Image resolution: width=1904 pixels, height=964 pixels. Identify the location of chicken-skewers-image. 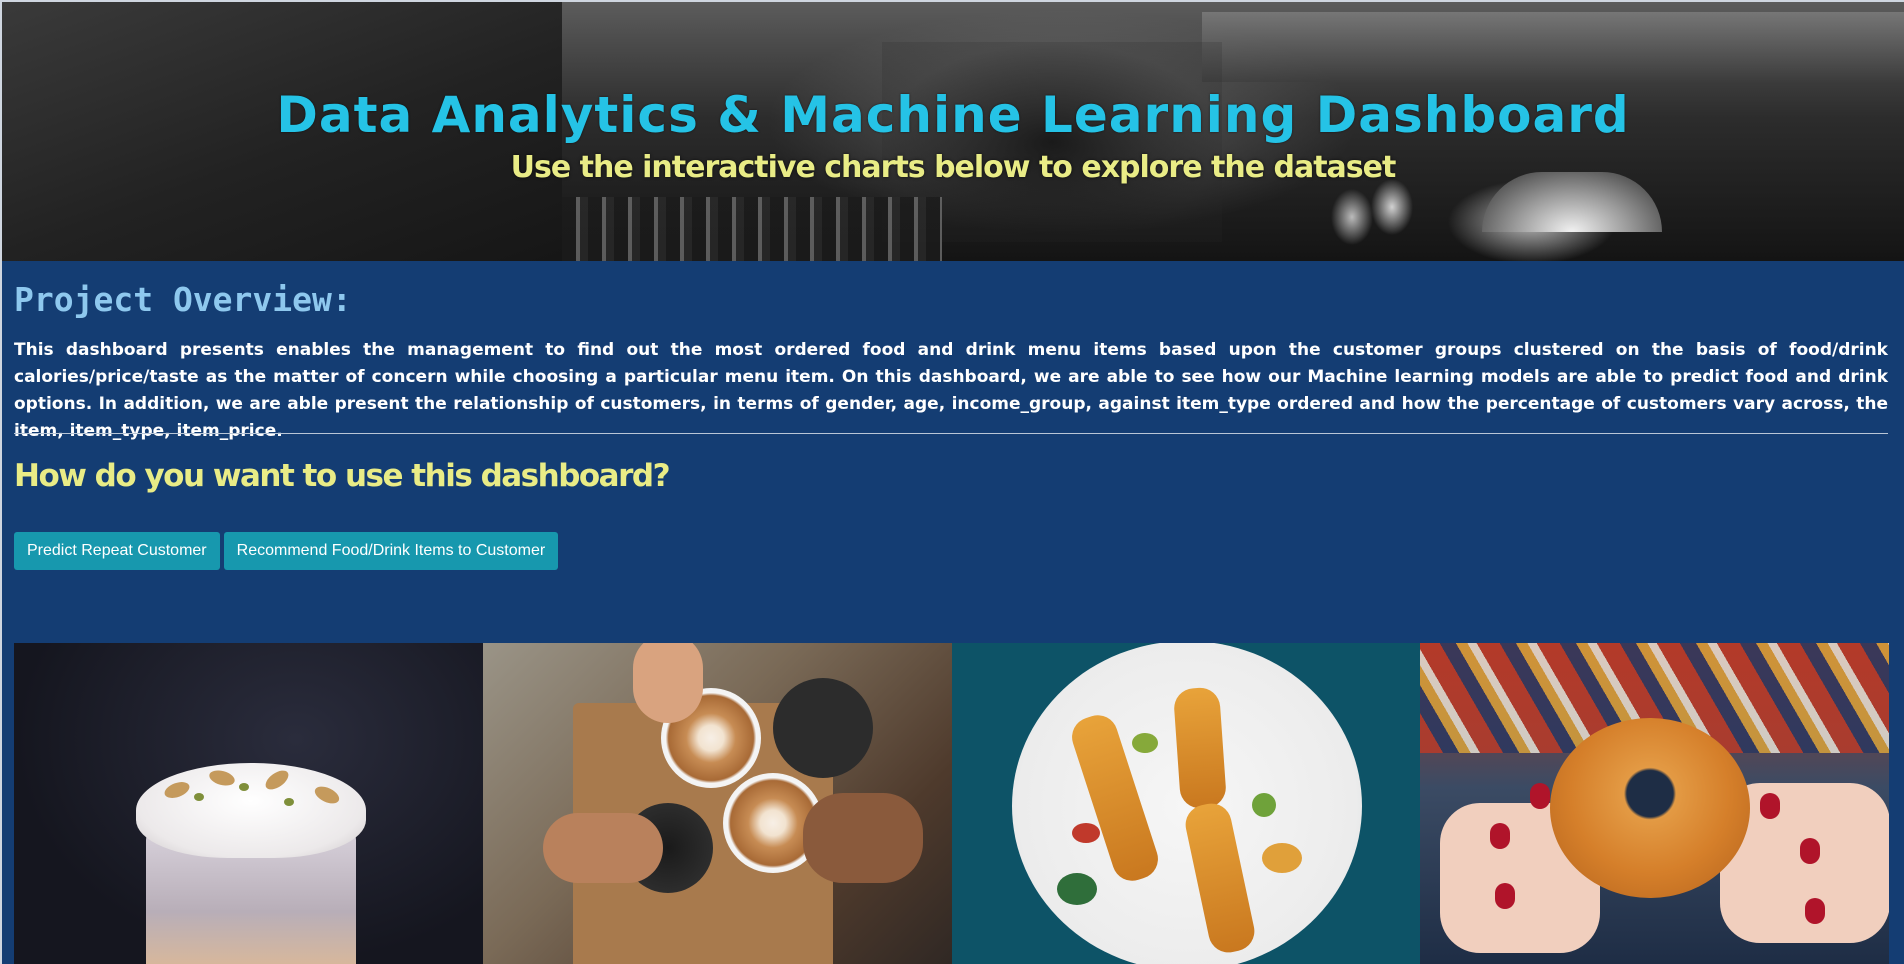
(1186, 803).